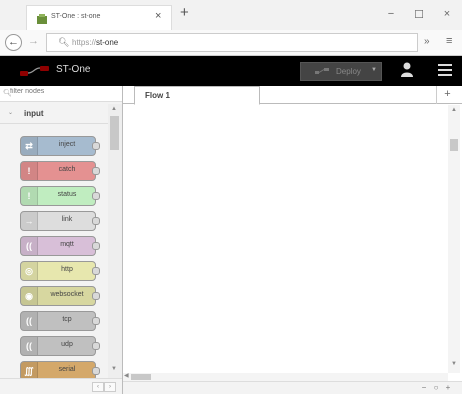 This screenshot has width=462, height=394. Describe the element at coordinates (29, 221) in the screenshot. I see `node-type-icon: →` at that location.